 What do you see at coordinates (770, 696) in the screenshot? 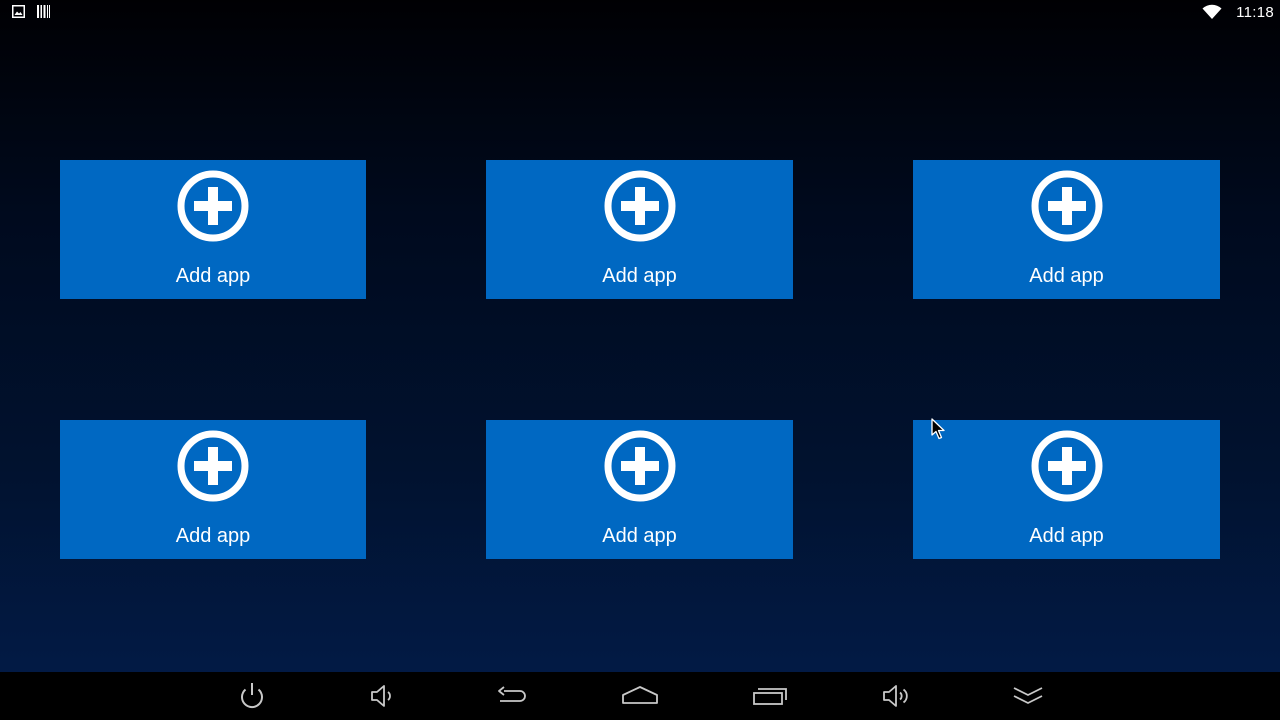
I see `recent-apps-icon` at bounding box center [770, 696].